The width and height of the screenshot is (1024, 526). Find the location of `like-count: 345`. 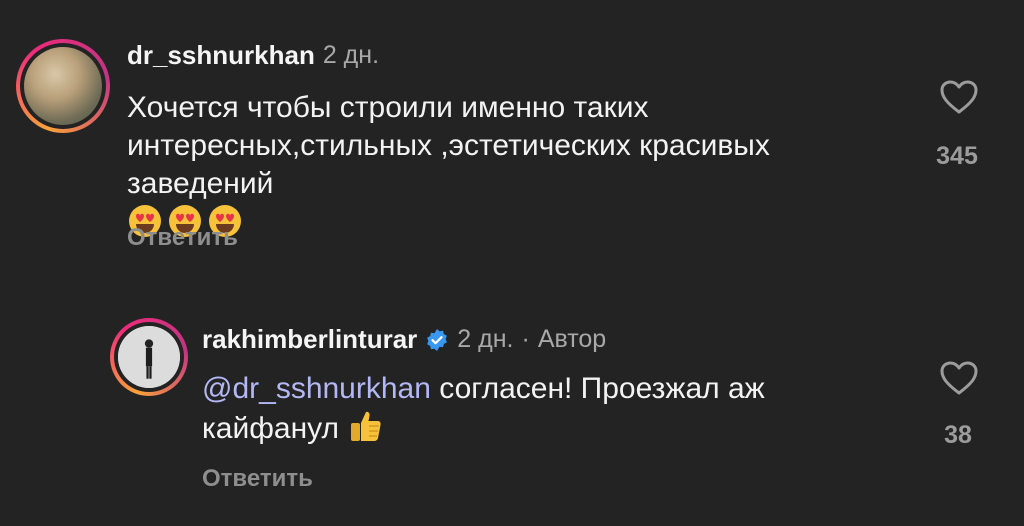

like-count: 345 is located at coordinates (957, 156).